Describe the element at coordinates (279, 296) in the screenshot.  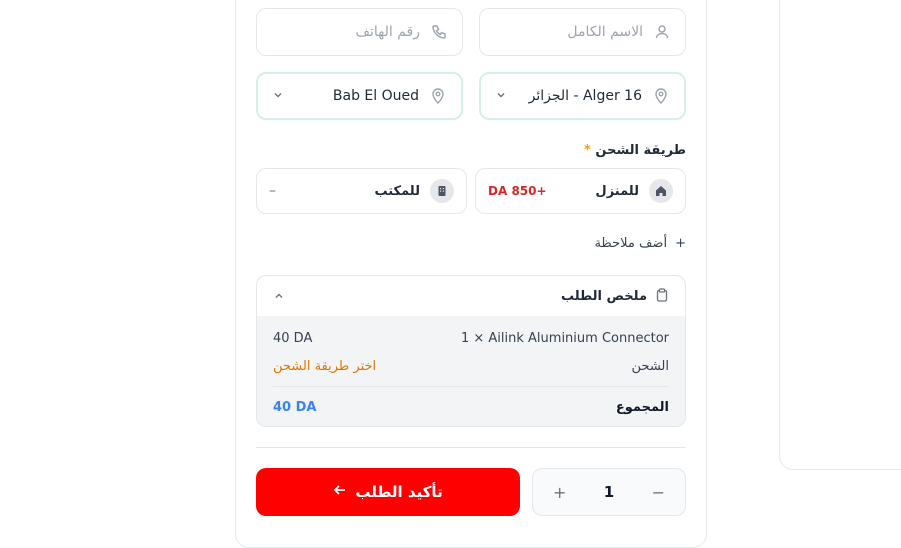
I see `chevron-up-icon` at that location.